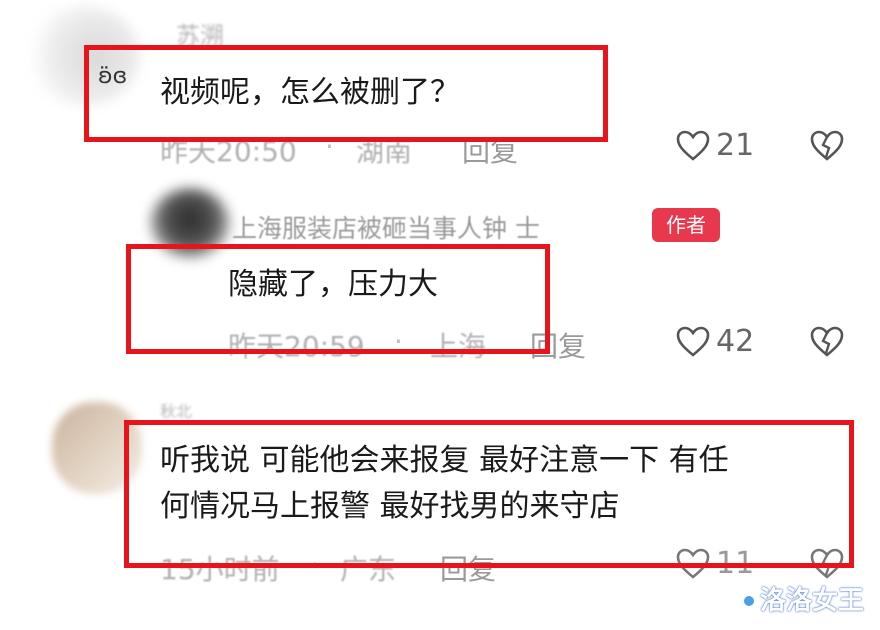 The height and width of the screenshot is (630, 880). Describe the element at coordinates (735, 341) in the screenshot. I see `like-count: 42` at that location.